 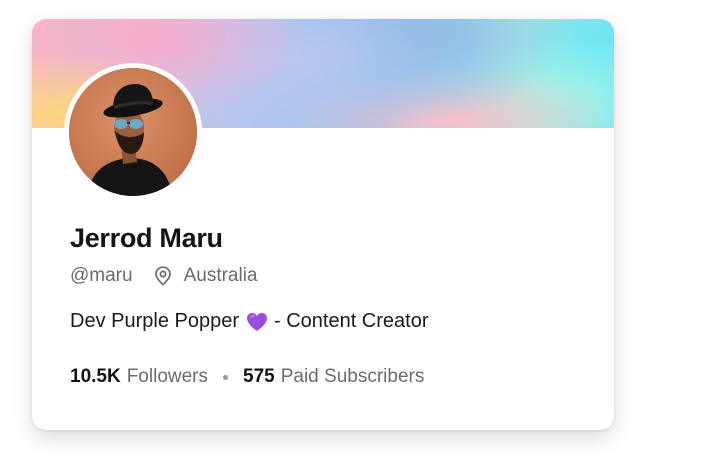 I want to click on subscribers-count: 575, so click(x=259, y=376).